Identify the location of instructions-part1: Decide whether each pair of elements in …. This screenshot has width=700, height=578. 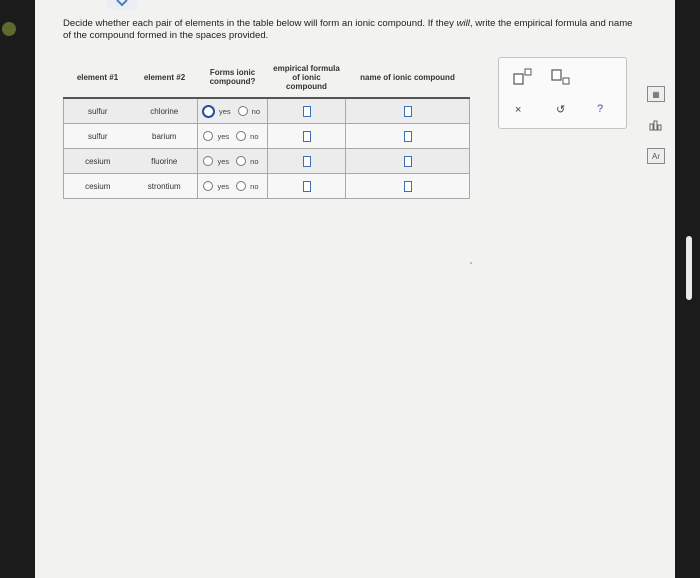
(260, 23).